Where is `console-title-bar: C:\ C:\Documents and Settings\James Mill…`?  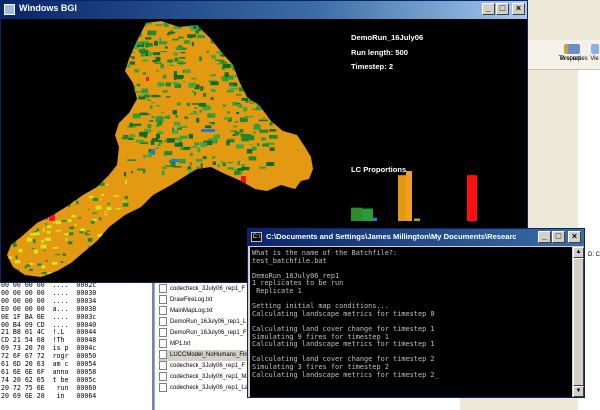
console-title-bar: C:\ C:\Documents and Settings\James Mill… is located at coordinates (416, 237).